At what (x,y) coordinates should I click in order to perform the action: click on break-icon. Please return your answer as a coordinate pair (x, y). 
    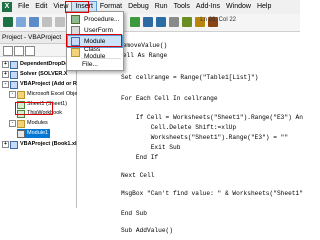
    Looking at the image, I should click on (148, 22).